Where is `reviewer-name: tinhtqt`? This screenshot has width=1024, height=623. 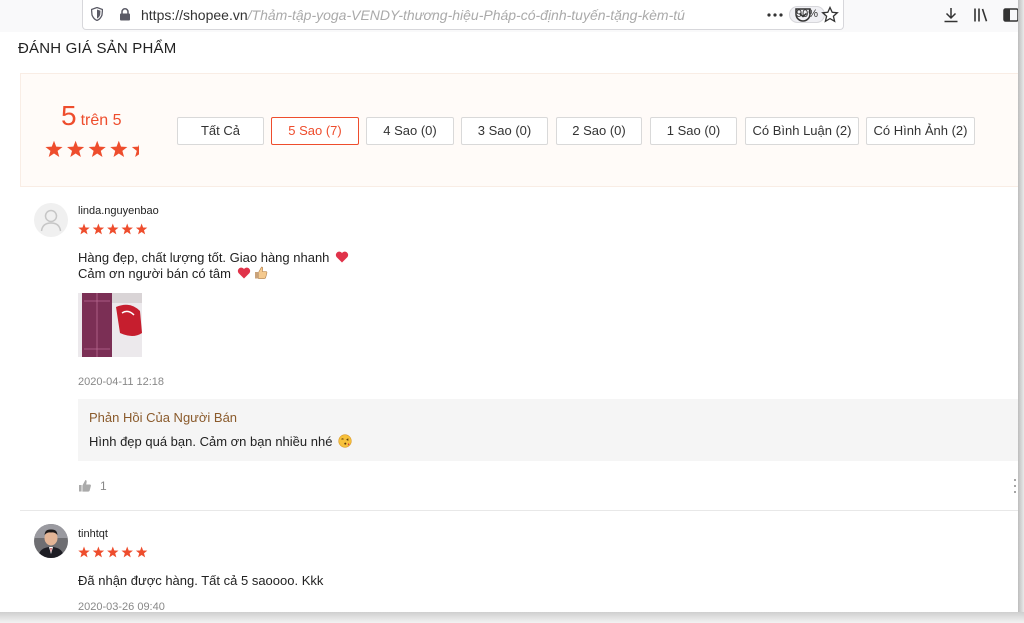 reviewer-name: tinhtqt is located at coordinates (93, 534).